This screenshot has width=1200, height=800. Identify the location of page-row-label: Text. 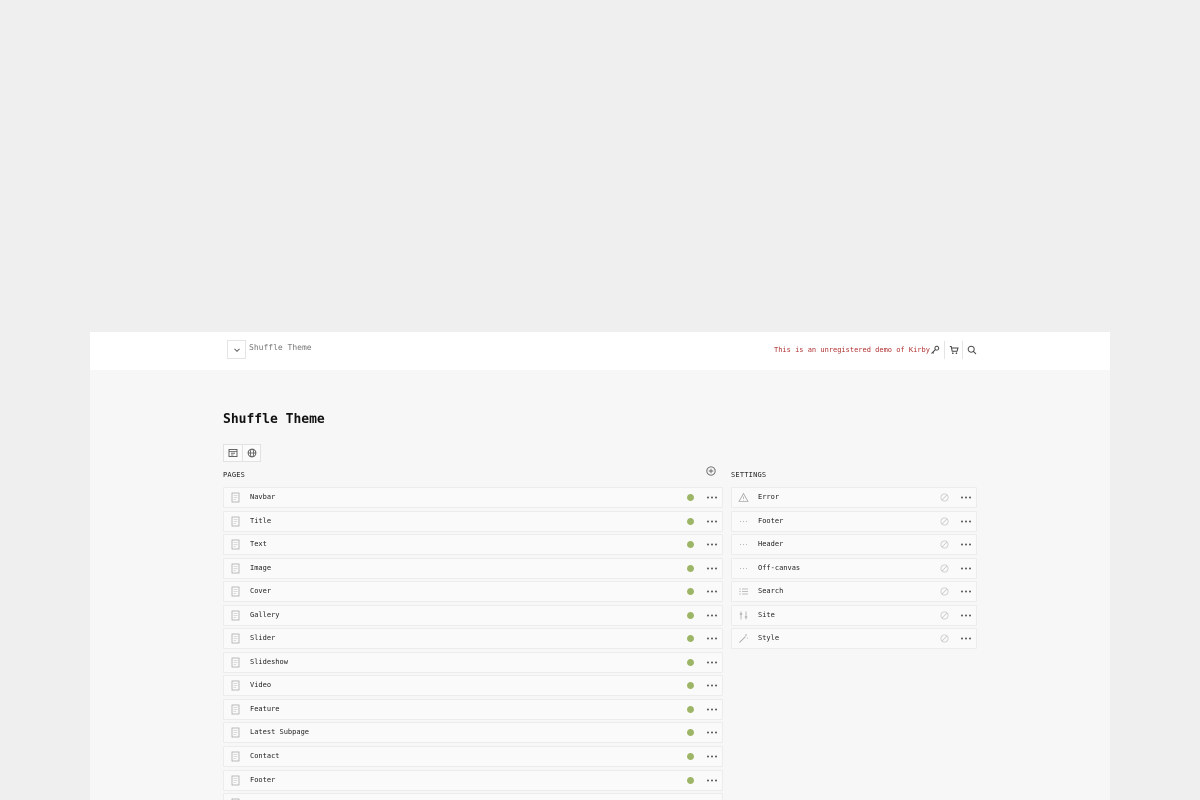
(258, 544).